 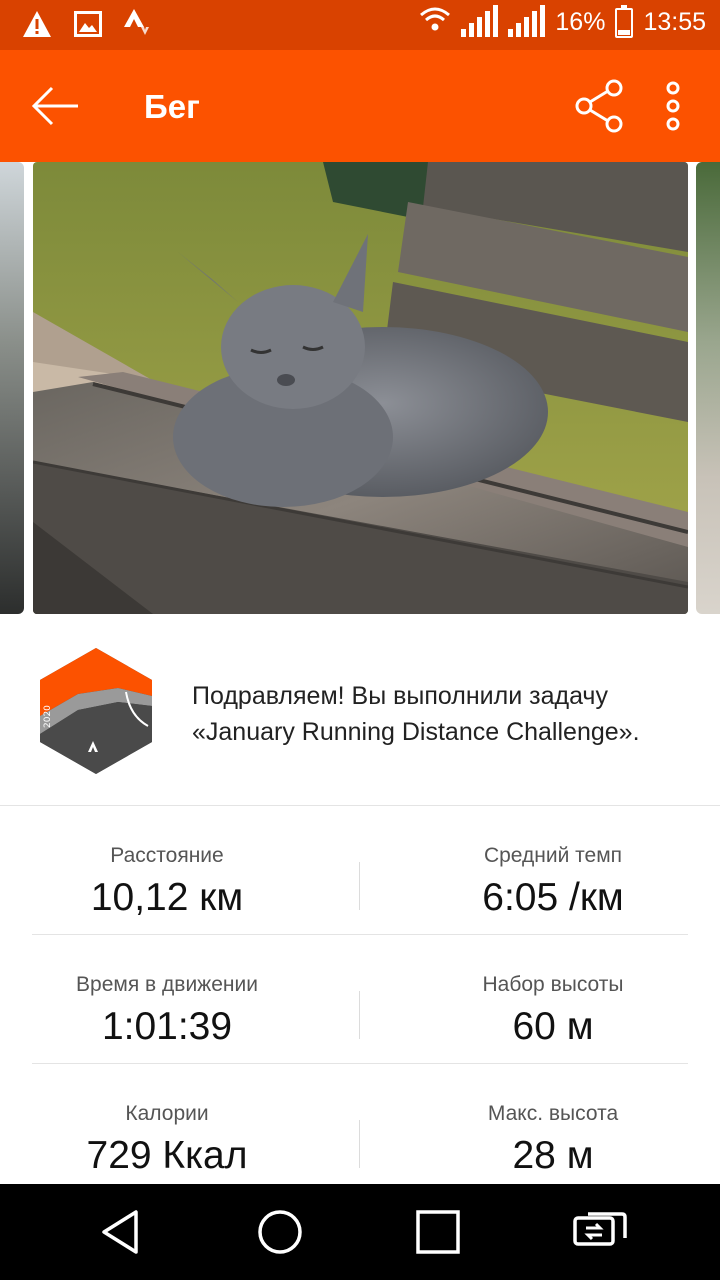 I want to click on more-vertical-icon, so click(x=673, y=106).